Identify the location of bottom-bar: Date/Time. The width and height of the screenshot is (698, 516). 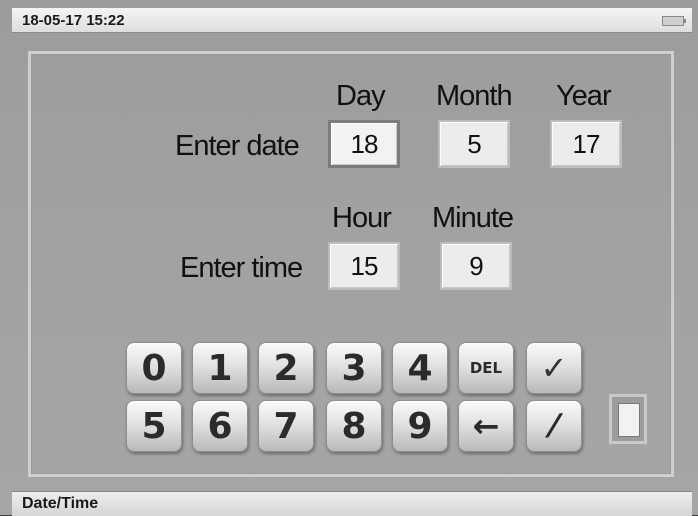
(352, 503).